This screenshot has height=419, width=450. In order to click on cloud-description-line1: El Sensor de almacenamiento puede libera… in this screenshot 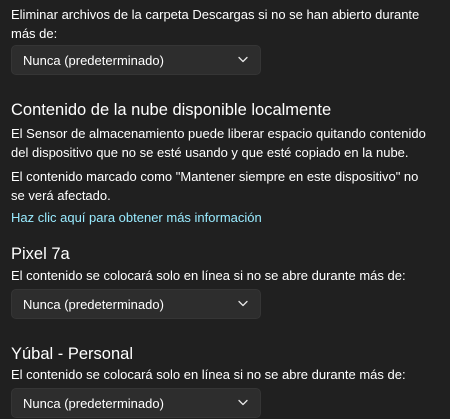, I will do `click(218, 133)`.